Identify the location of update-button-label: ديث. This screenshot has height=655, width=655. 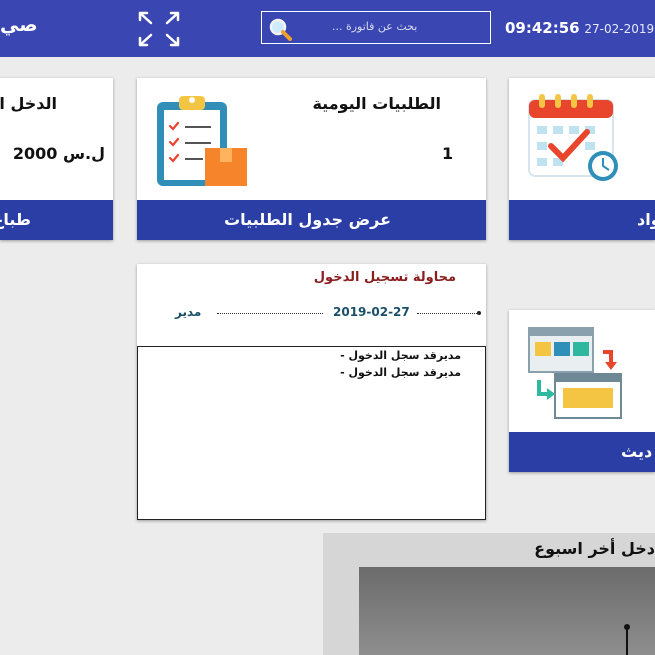
(637, 451).